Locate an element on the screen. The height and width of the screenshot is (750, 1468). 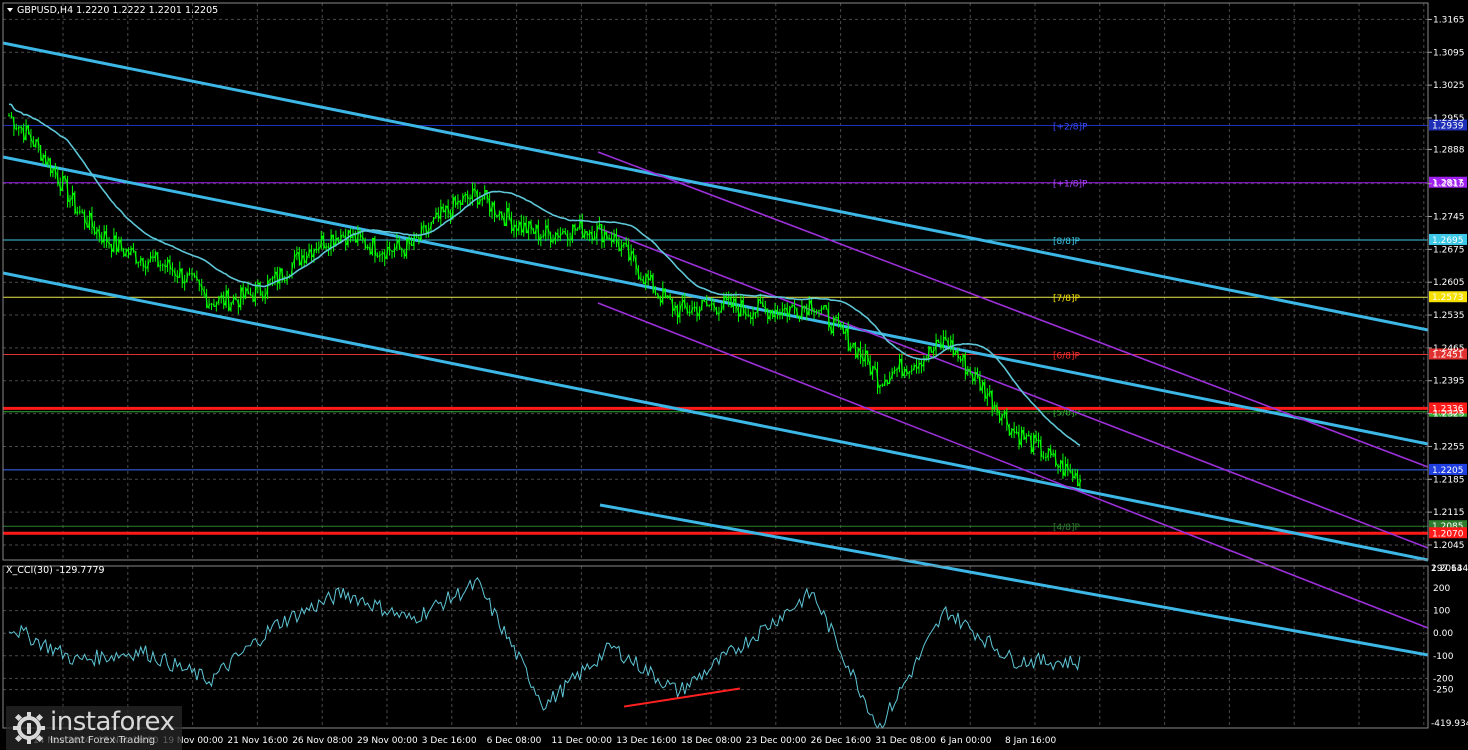
time-tick-label: 23 Dec 00:00 is located at coordinates (776, 741).